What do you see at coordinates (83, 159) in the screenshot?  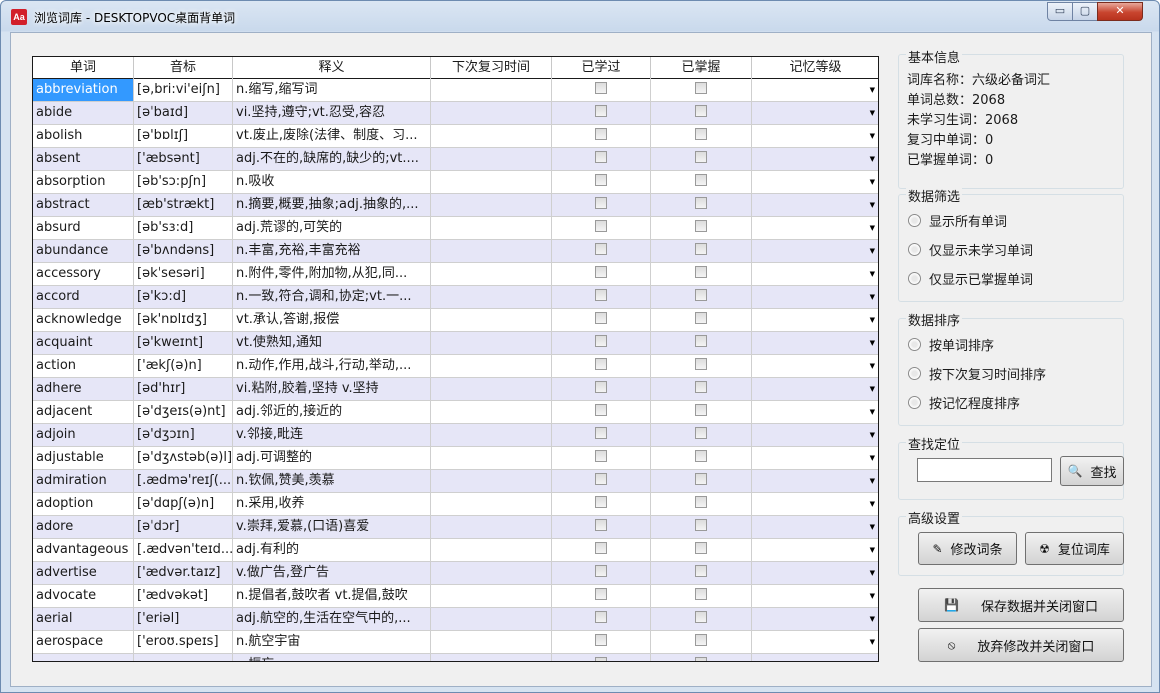 I see `cell-word: absent` at bounding box center [83, 159].